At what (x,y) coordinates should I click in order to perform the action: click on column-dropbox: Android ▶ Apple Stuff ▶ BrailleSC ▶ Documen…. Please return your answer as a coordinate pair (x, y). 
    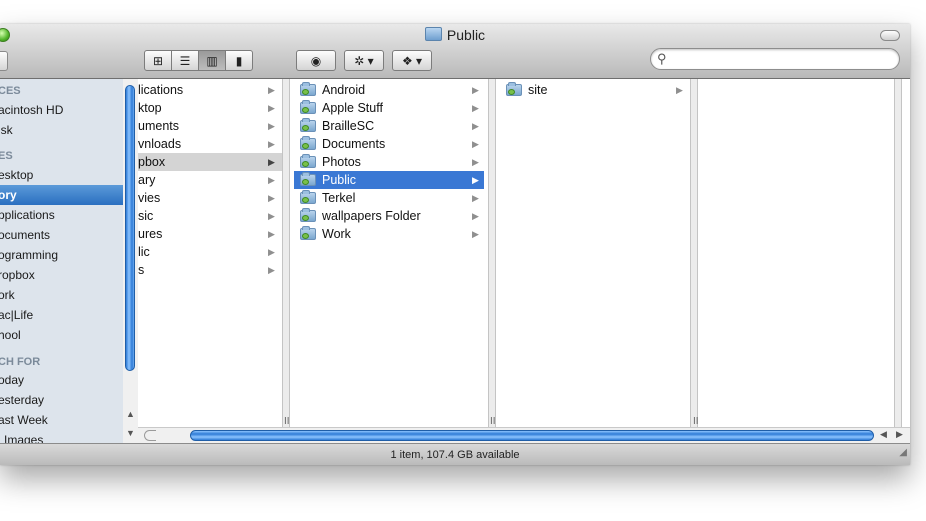
    Looking at the image, I should click on (388, 261).